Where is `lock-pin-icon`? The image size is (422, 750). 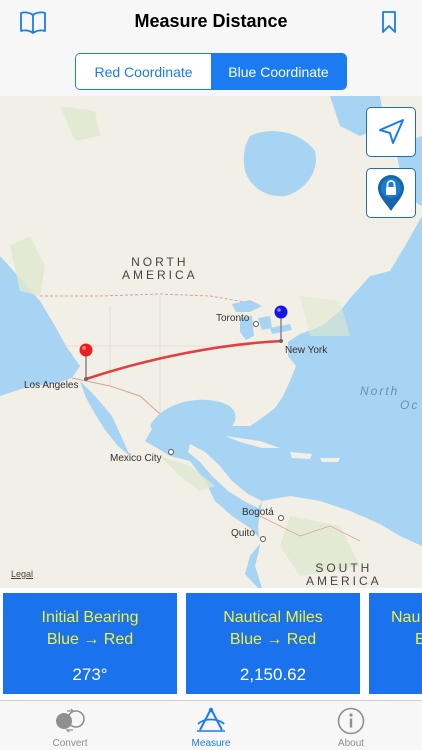
lock-pin-icon is located at coordinates (391, 193).